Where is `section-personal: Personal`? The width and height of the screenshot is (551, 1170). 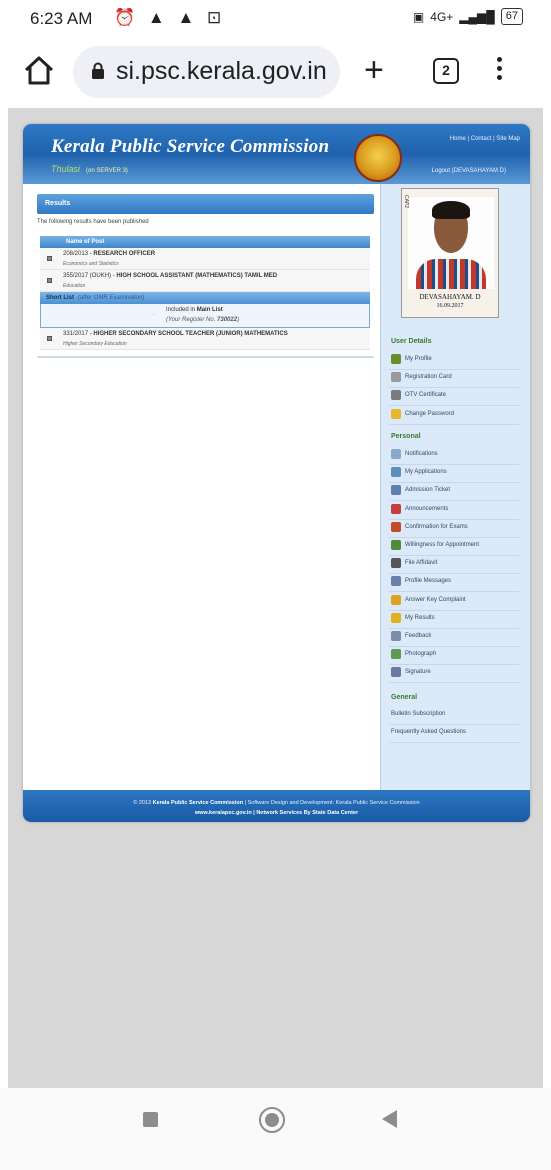 section-personal: Personal is located at coordinates (406, 436).